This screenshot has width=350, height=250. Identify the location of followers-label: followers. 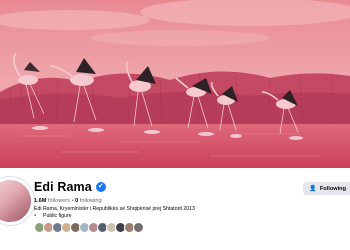
(59, 201).